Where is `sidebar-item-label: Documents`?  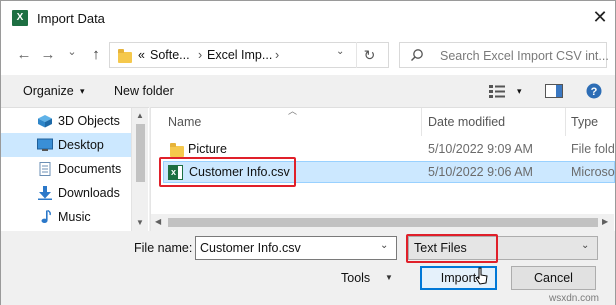
sidebar-item-label: Documents is located at coordinates (90, 169).